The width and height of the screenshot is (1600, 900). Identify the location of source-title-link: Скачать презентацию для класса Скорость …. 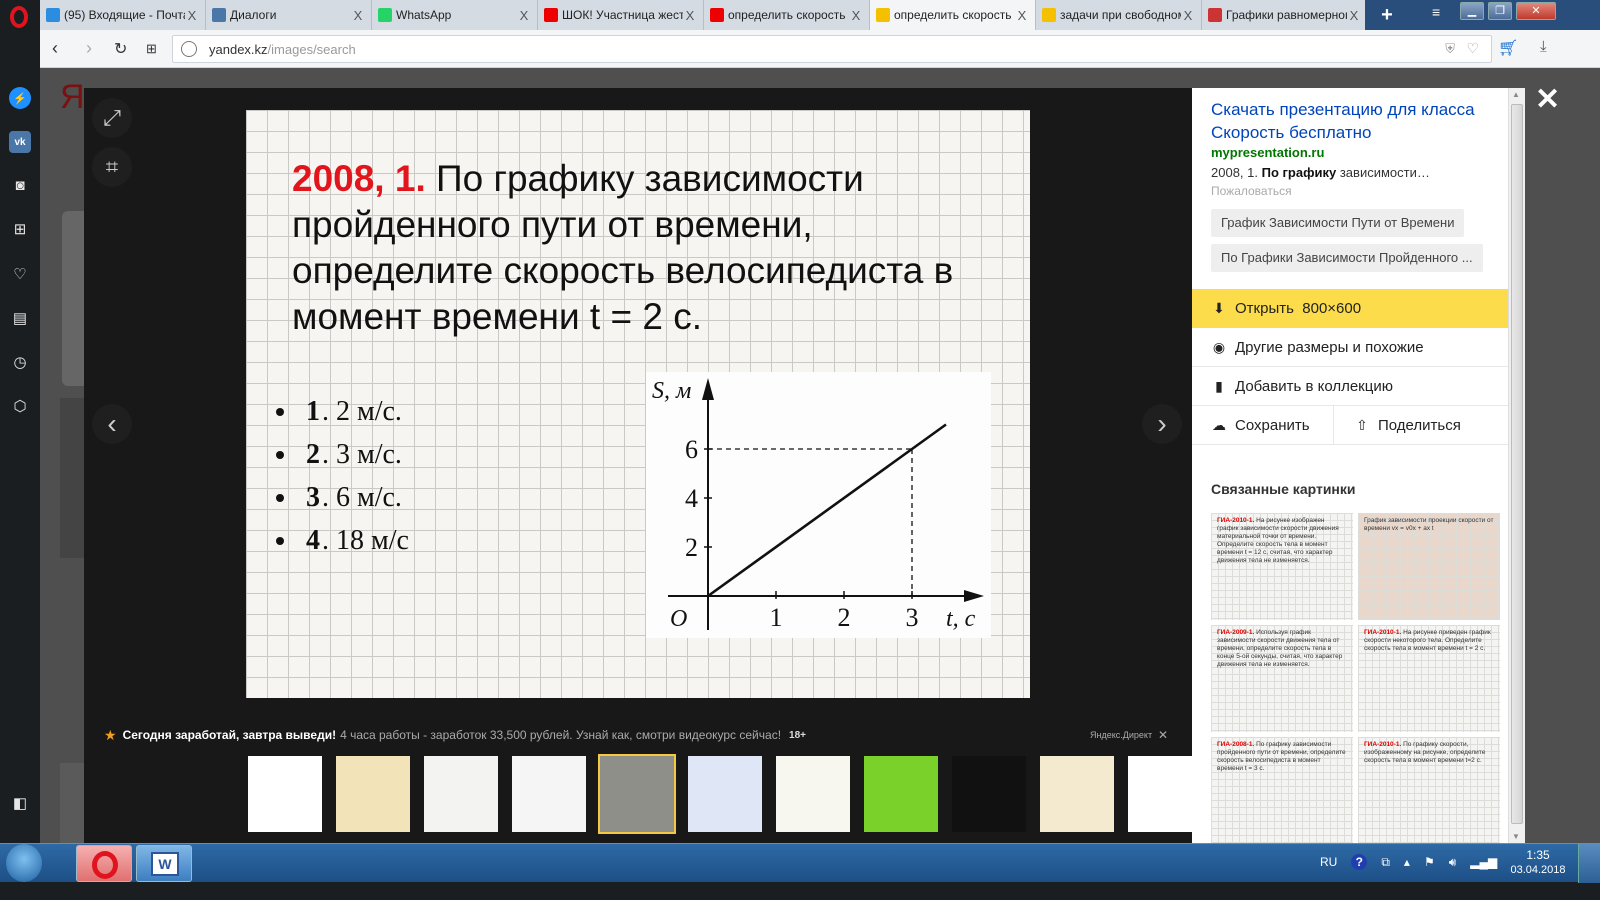
(1356, 121).